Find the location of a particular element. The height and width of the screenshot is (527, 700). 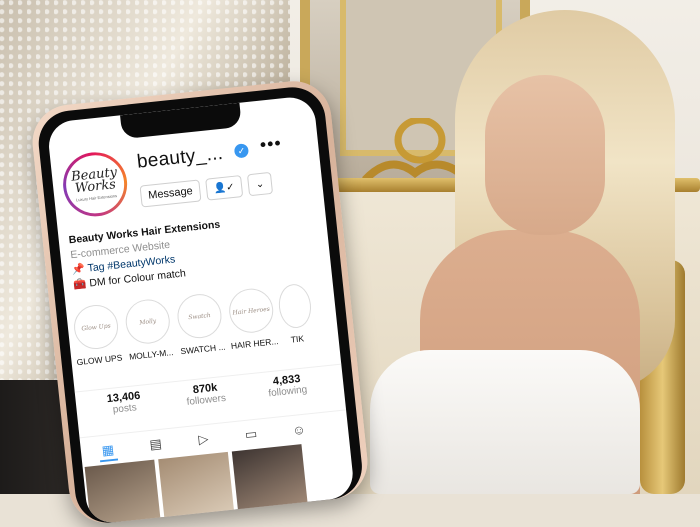

igtv-icon: ▭ is located at coordinates (251, 434).